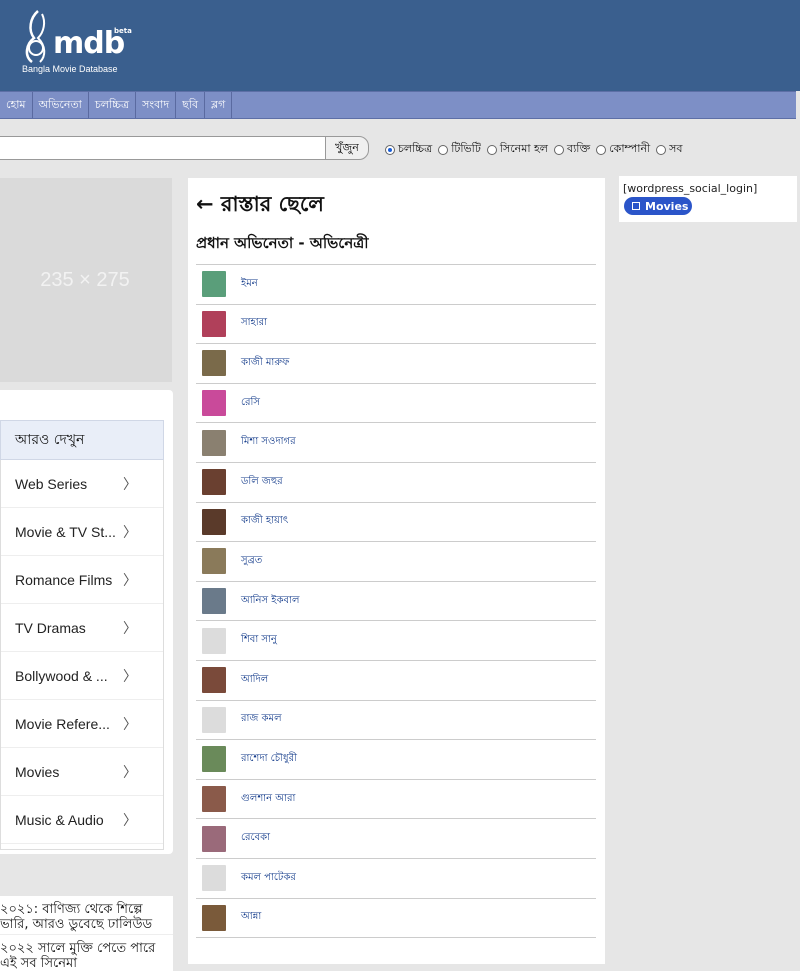 Image resolution: width=800 pixels, height=971 pixels. What do you see at coordinates (219, 105) in the screenshot?
I see `nav-item-blog: ব্লগ` at bounding box center [219, 105].